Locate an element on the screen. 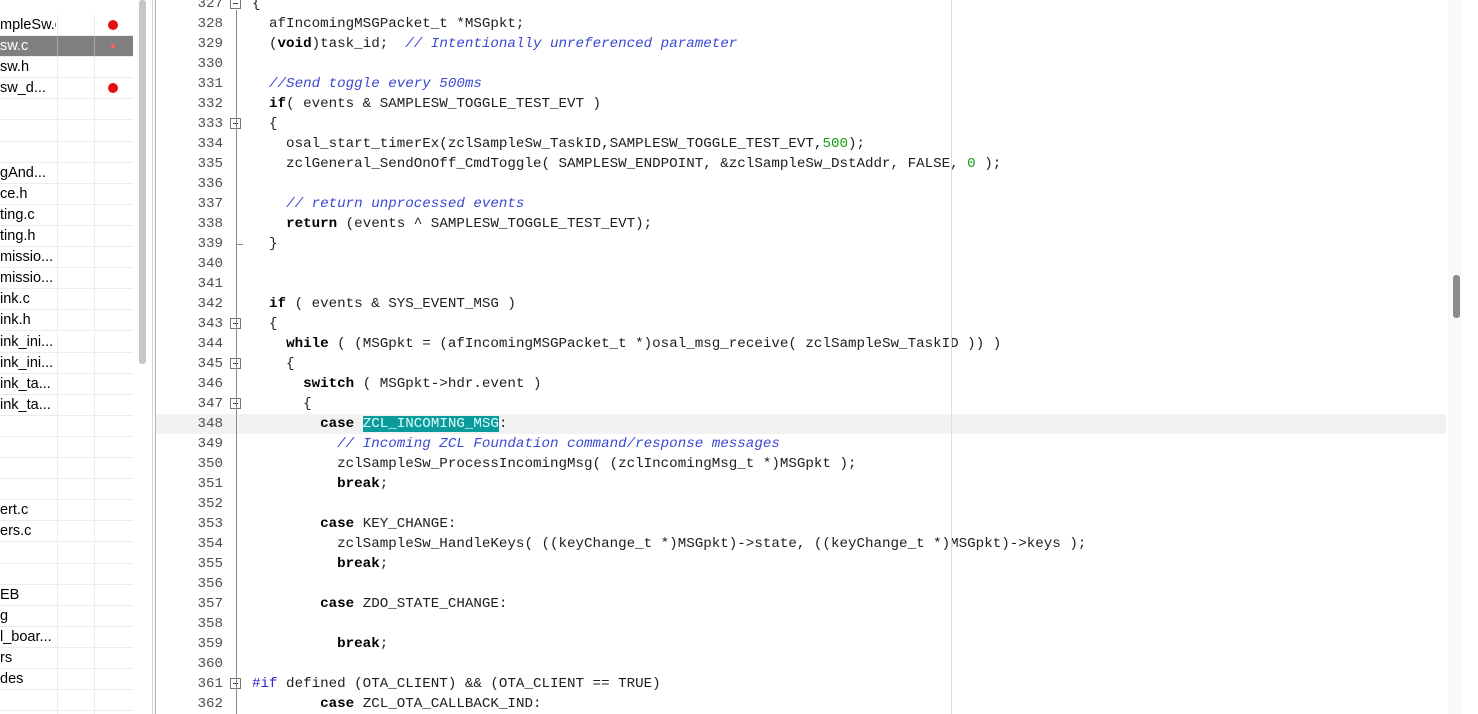  panel-splitter is located at coordinates (152, 357).